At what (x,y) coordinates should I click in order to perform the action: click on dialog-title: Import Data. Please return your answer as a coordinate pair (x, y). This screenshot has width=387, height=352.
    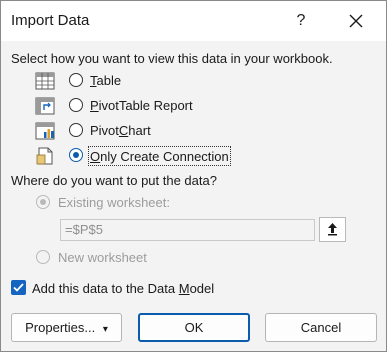
    Looking at the image, I should click on (50, 20).